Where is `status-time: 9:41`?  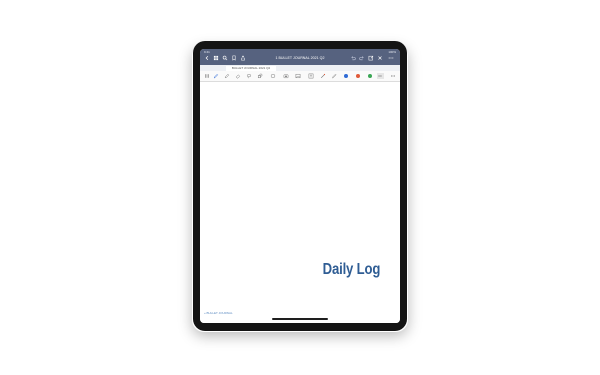 status-time: 9:41 is located at coordinates (207, 51).